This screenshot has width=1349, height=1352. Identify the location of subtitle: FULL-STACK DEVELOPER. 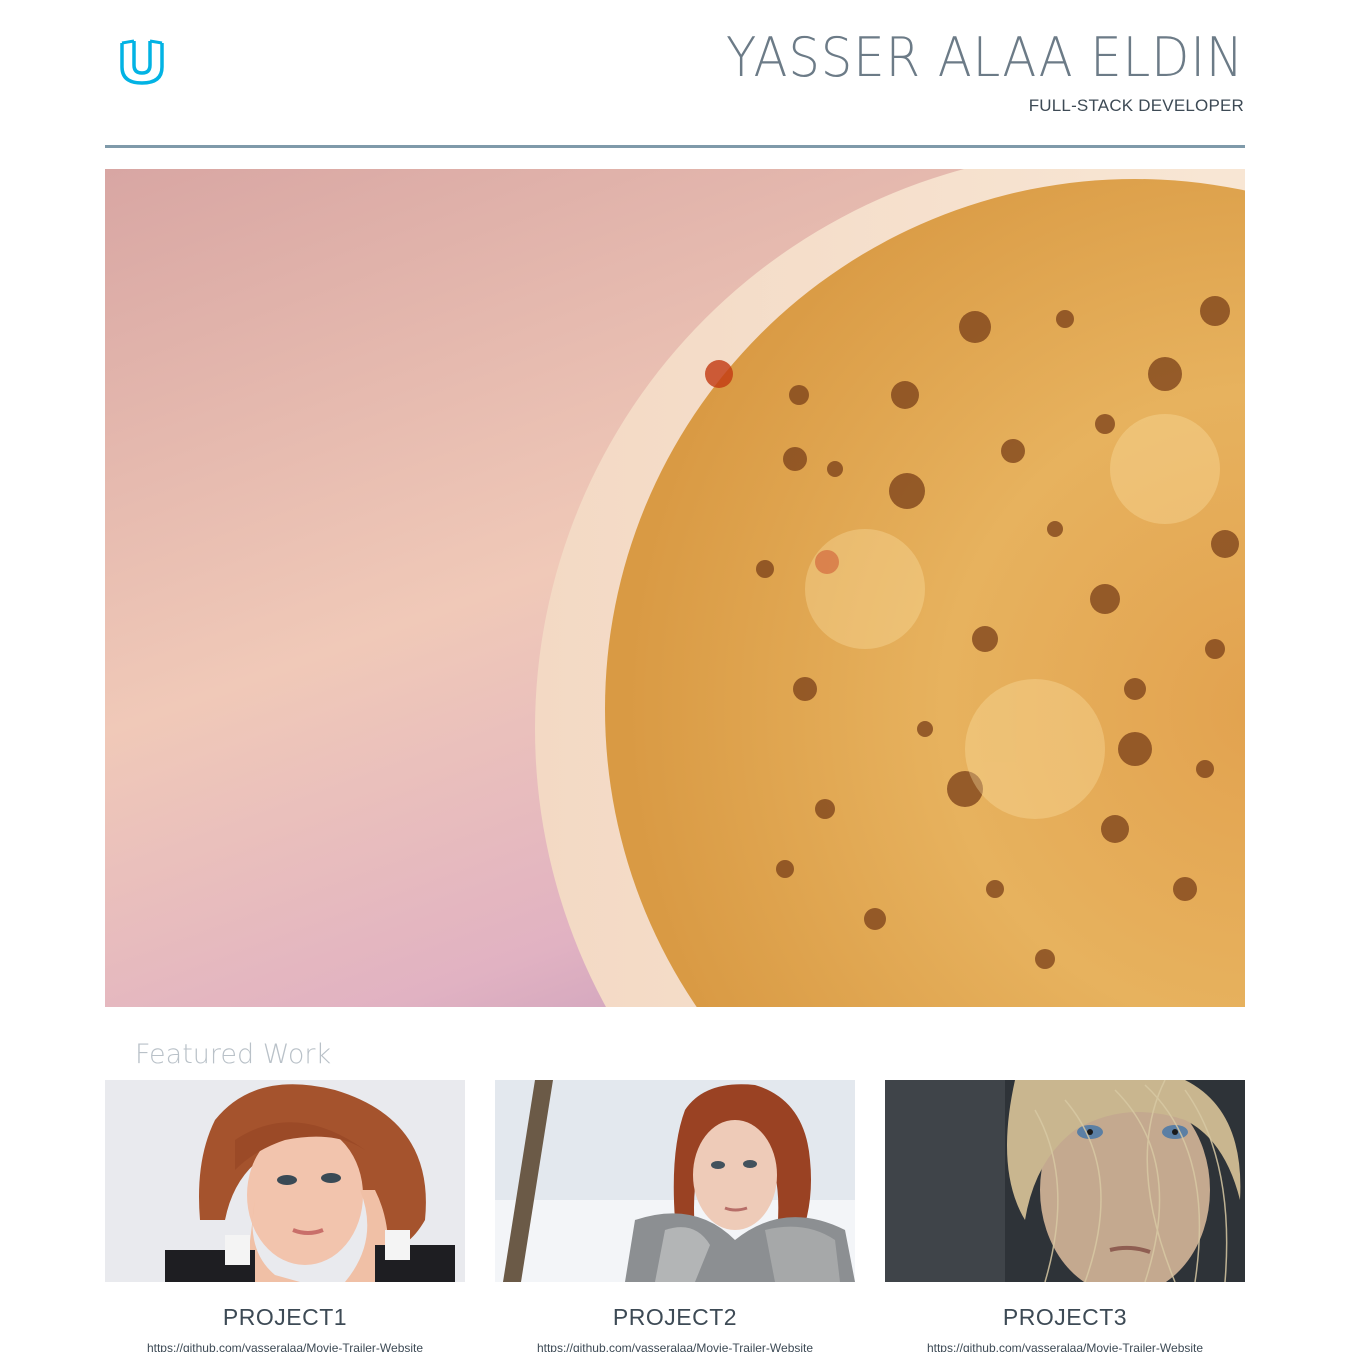
(1136, 105).